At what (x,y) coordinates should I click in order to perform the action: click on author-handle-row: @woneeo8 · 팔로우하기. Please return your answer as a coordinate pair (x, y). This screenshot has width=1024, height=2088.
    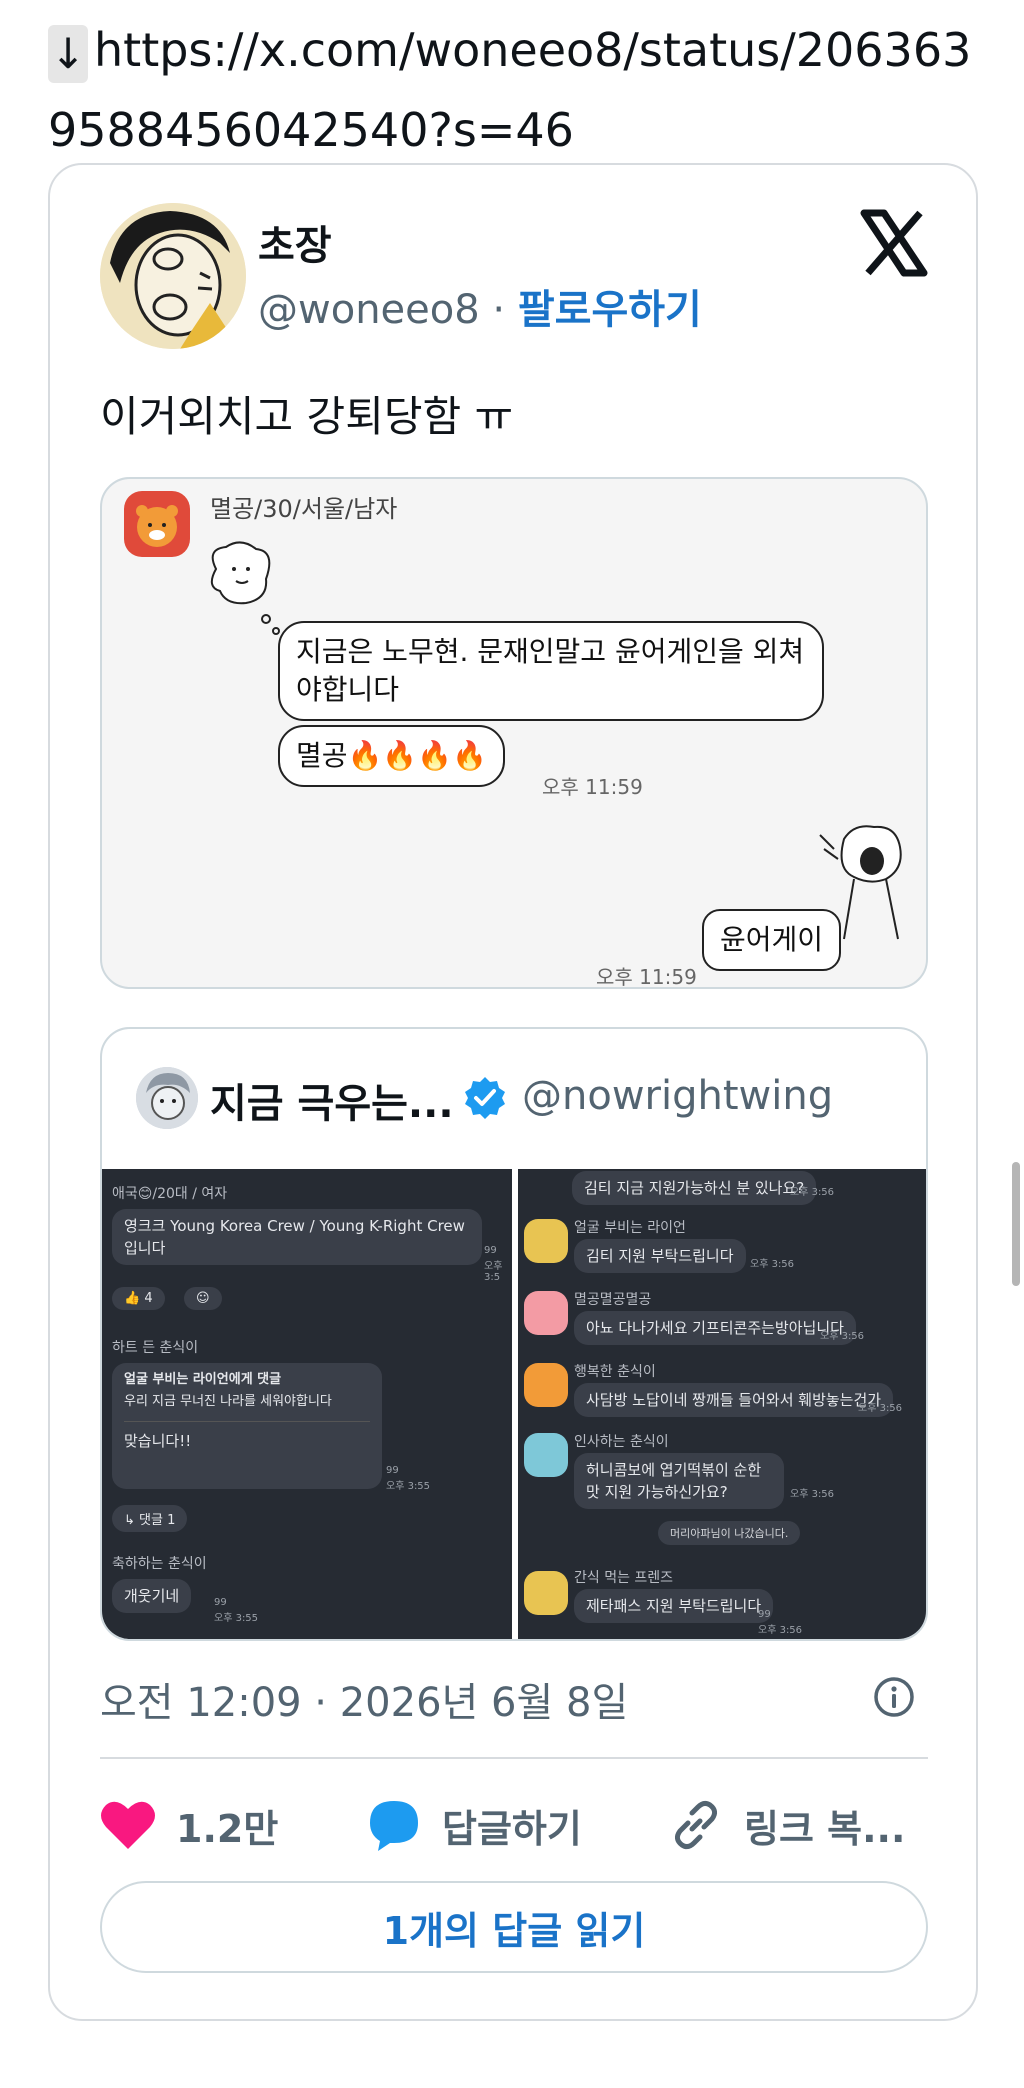
    Looking at the image, I should click on (480, 306).